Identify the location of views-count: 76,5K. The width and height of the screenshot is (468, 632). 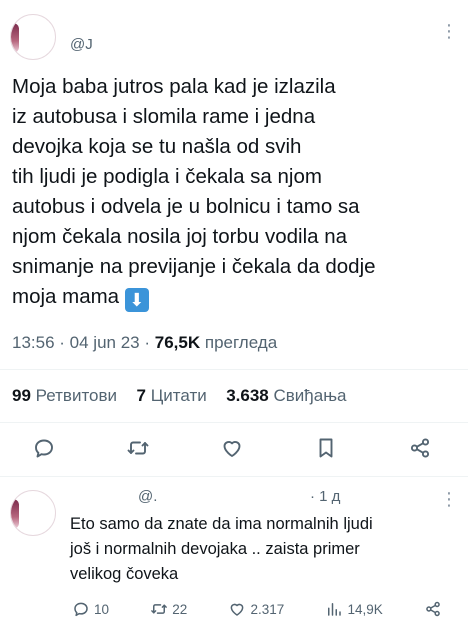
(177, 342).